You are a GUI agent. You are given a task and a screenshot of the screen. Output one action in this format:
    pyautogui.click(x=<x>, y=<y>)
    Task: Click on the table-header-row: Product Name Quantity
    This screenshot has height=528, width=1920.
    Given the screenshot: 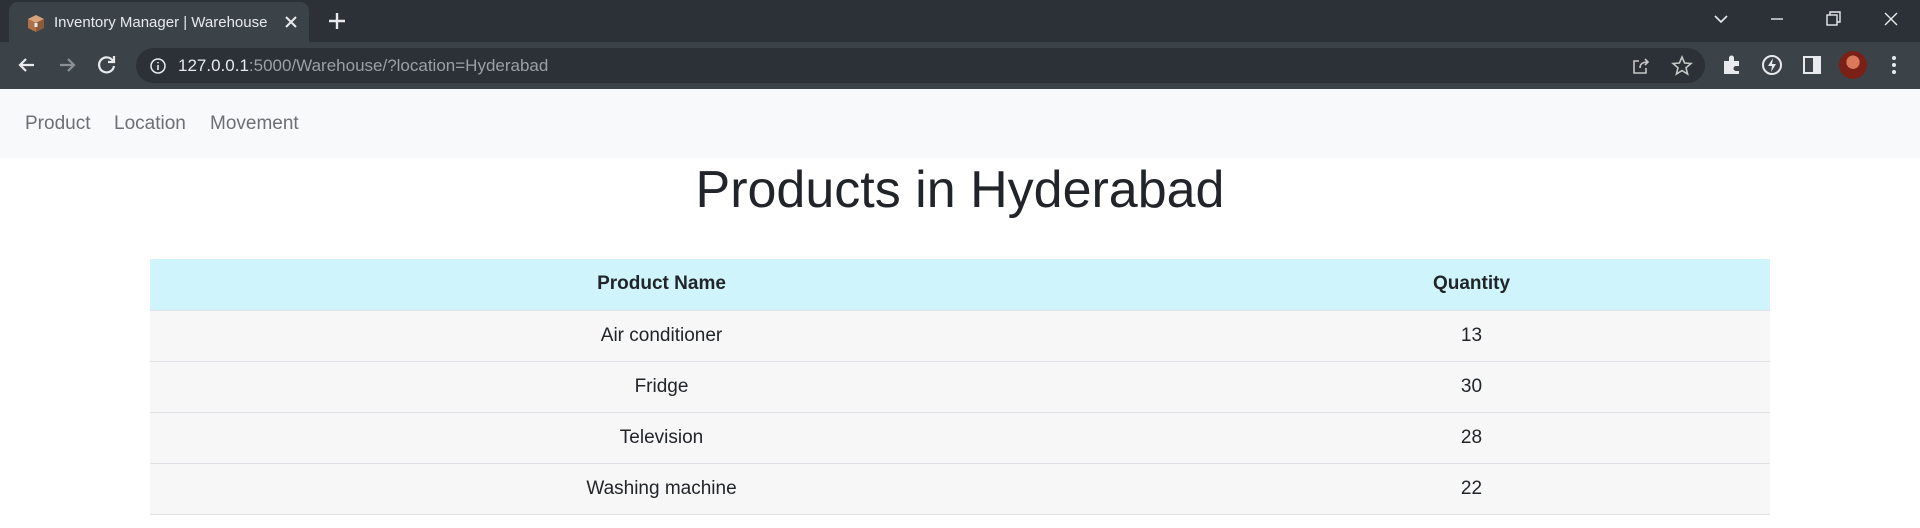 What is the action you would take?
    pyautogui.click(x=960, y=285)
    